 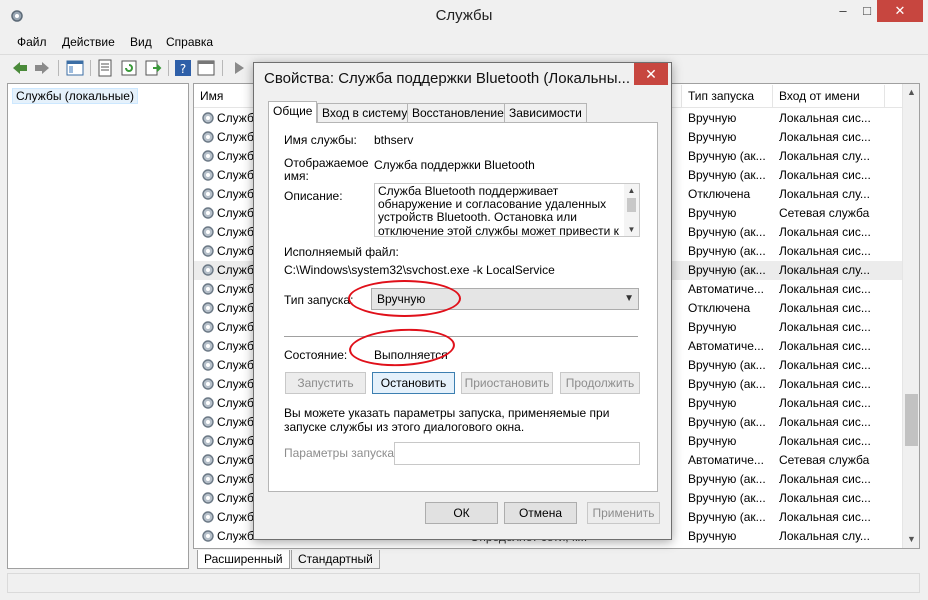 I want to click on pause-button: Приостановить, so click(x=507, y=383).